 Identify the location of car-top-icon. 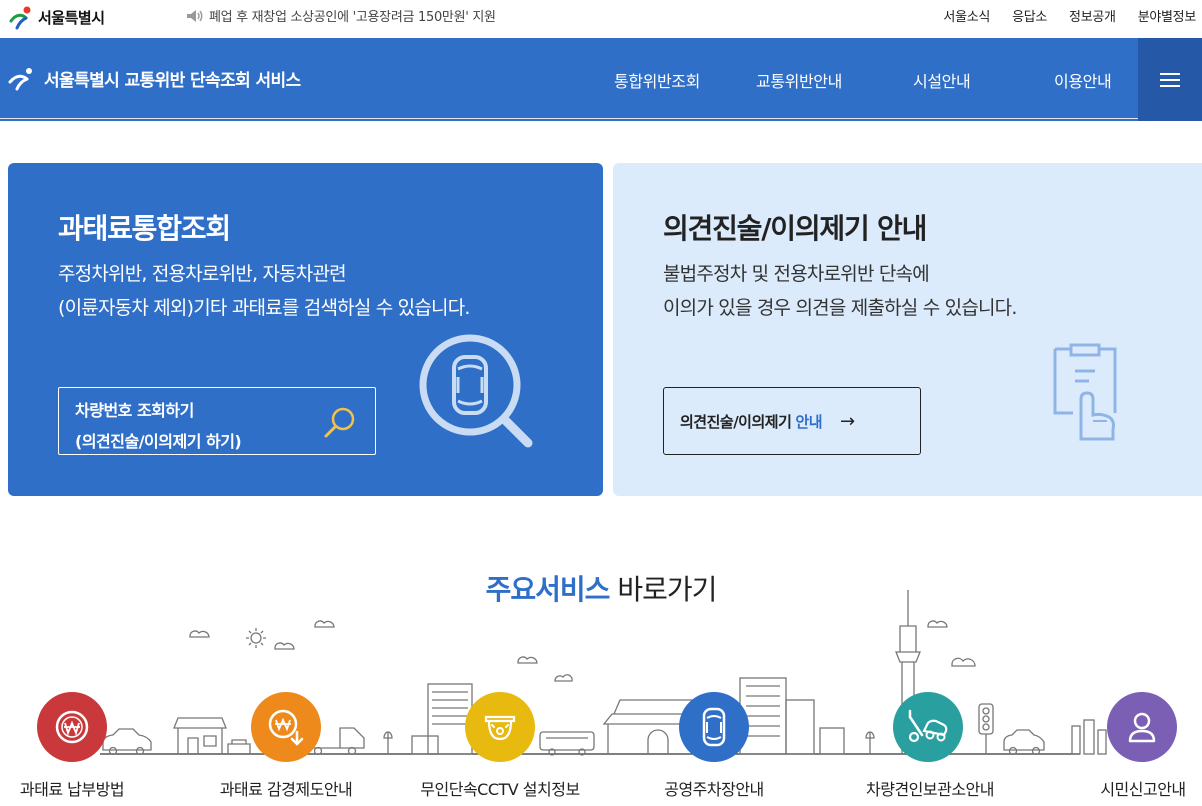
(714, 727).